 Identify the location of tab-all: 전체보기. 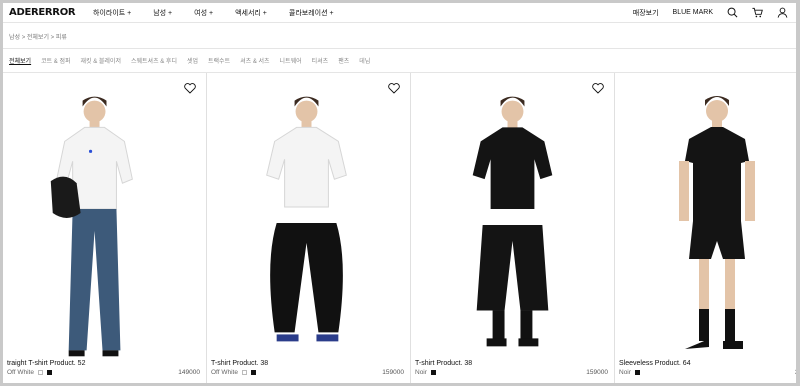
(20, 60).